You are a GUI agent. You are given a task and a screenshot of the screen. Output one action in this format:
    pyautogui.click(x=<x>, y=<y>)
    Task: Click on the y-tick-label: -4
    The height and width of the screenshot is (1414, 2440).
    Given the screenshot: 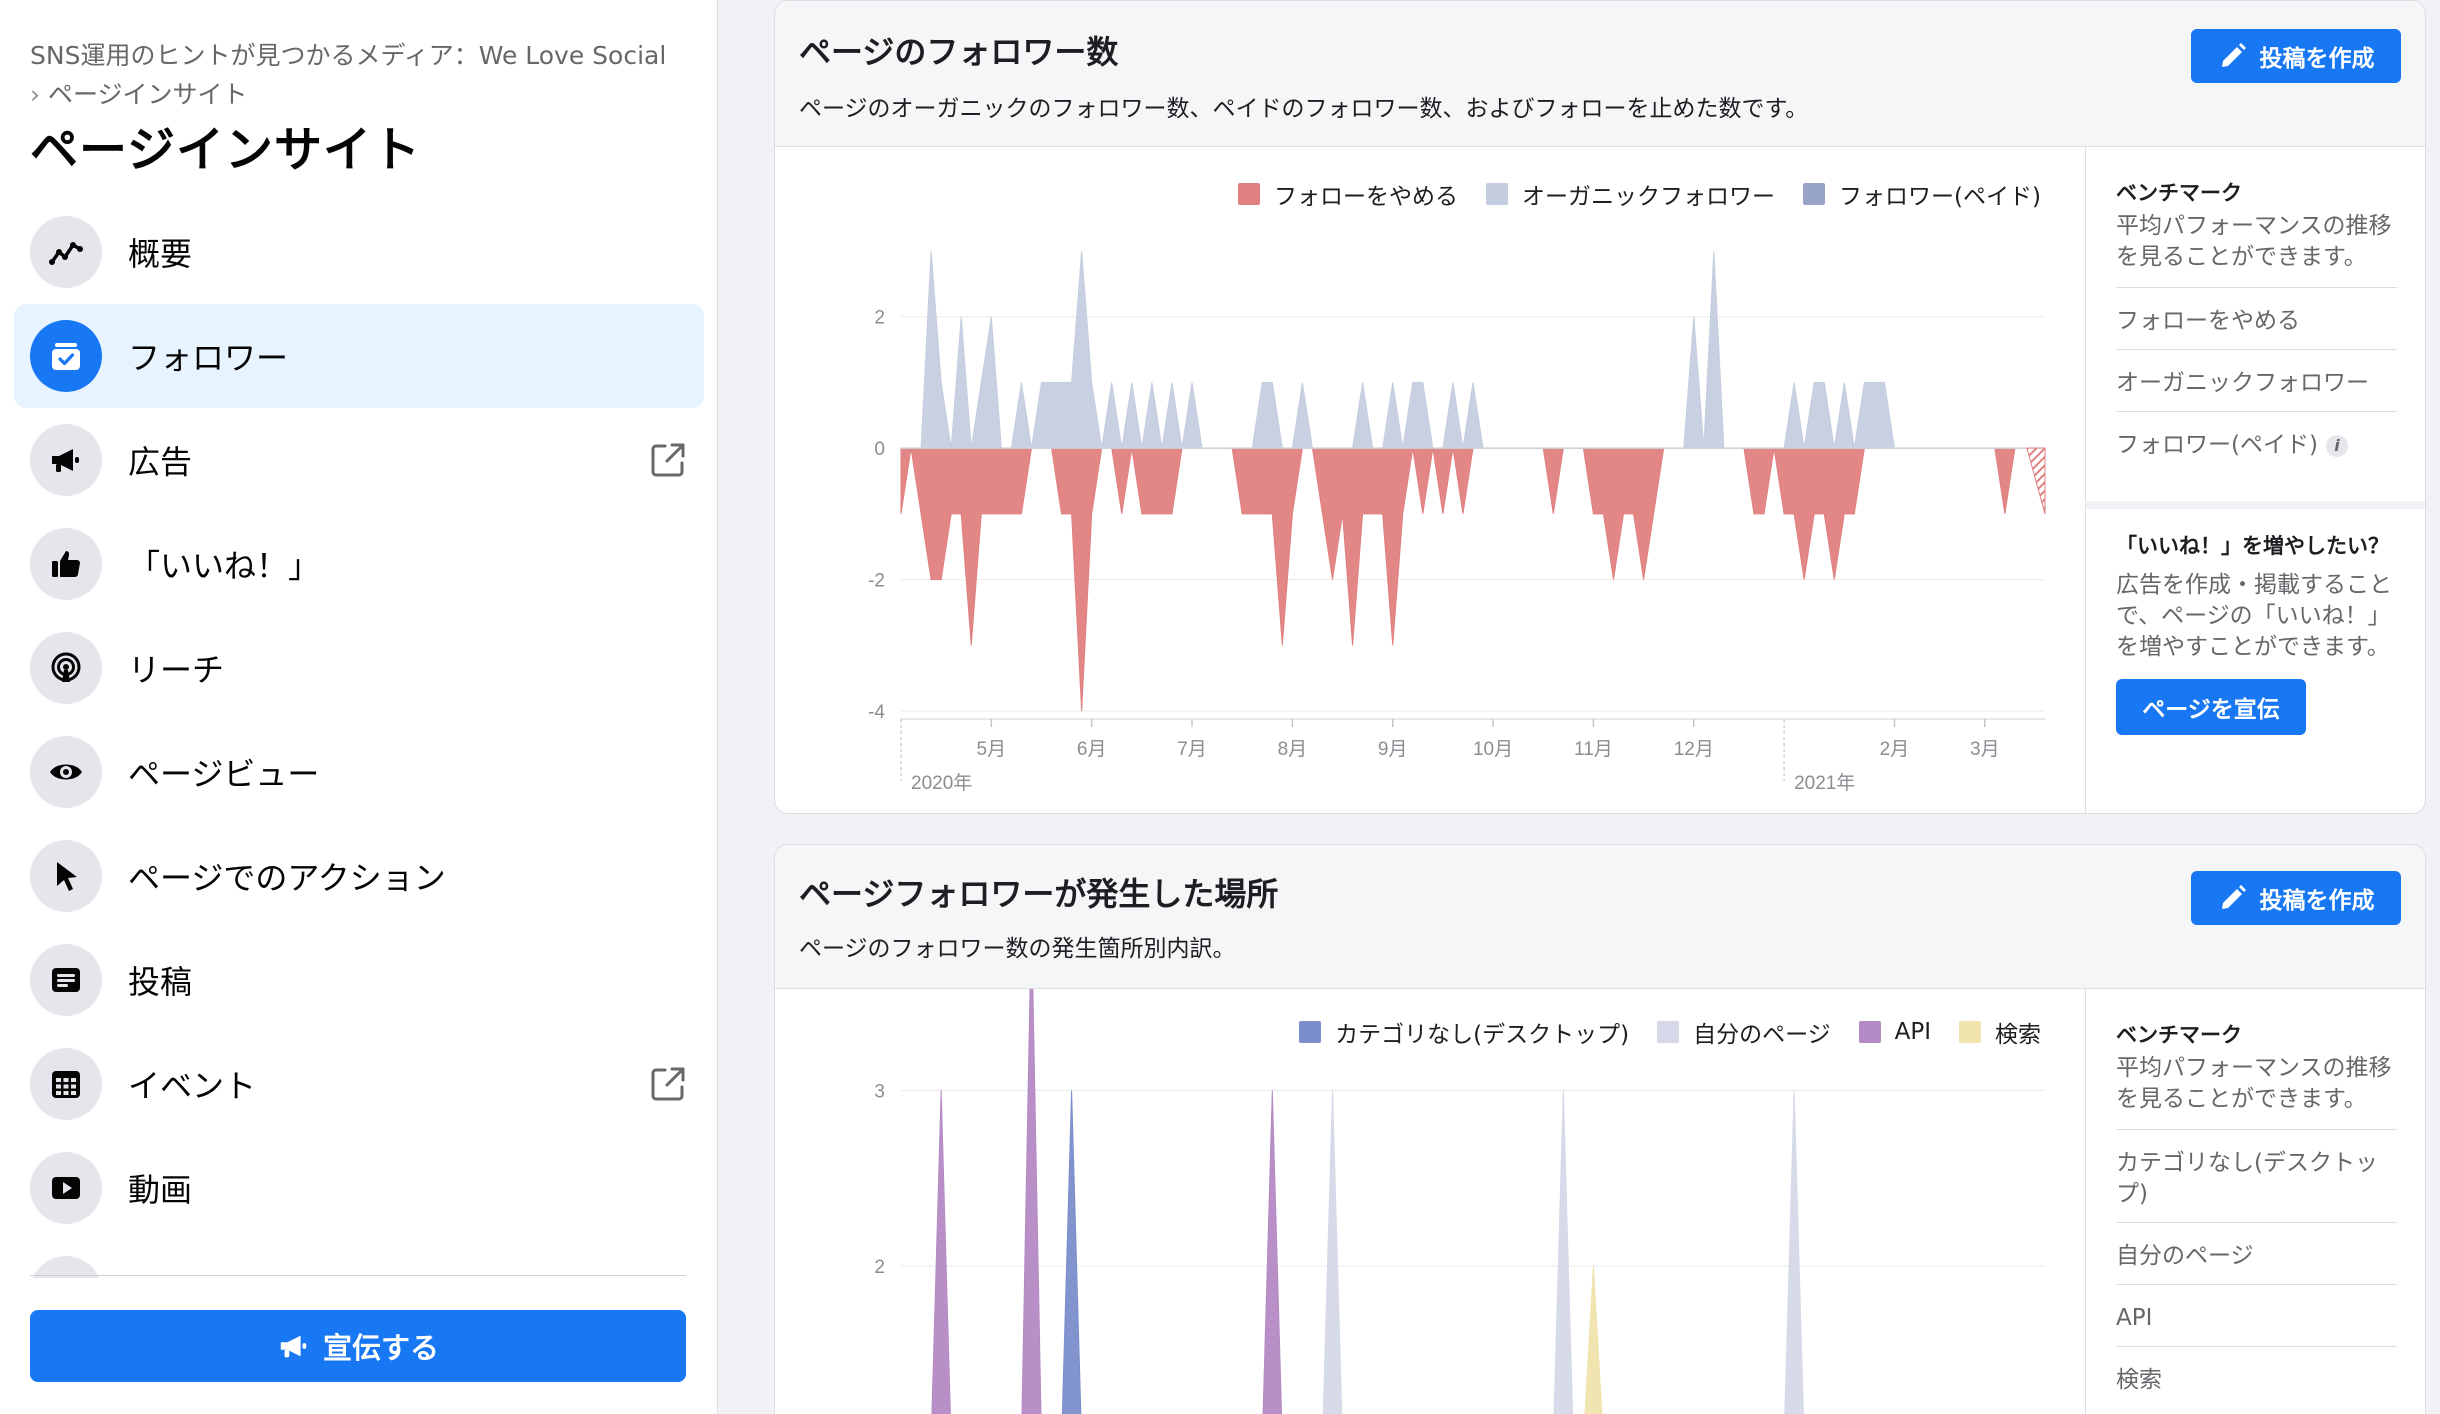 What is the action you would take?
    pyautogui.click(x=876, y=712)
    